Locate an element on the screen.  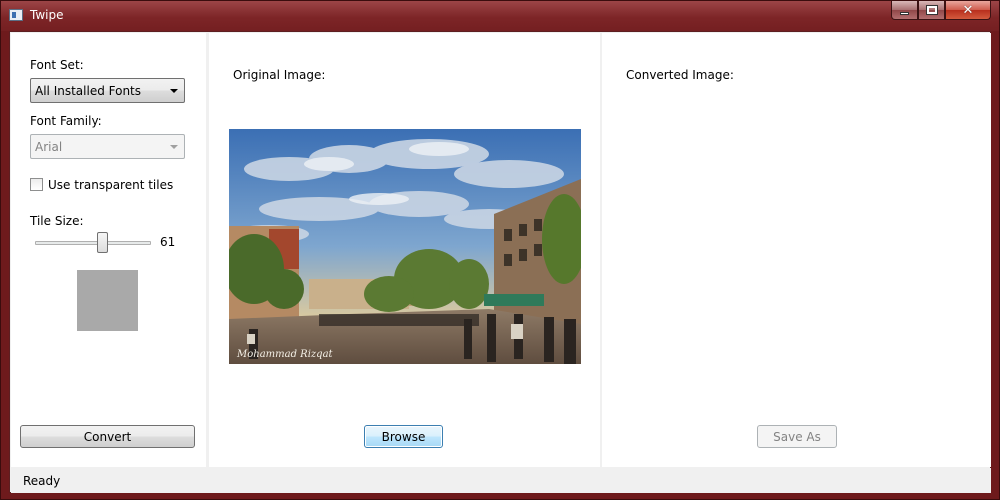
close-button: ✕ is located at coordinates (968, 10).